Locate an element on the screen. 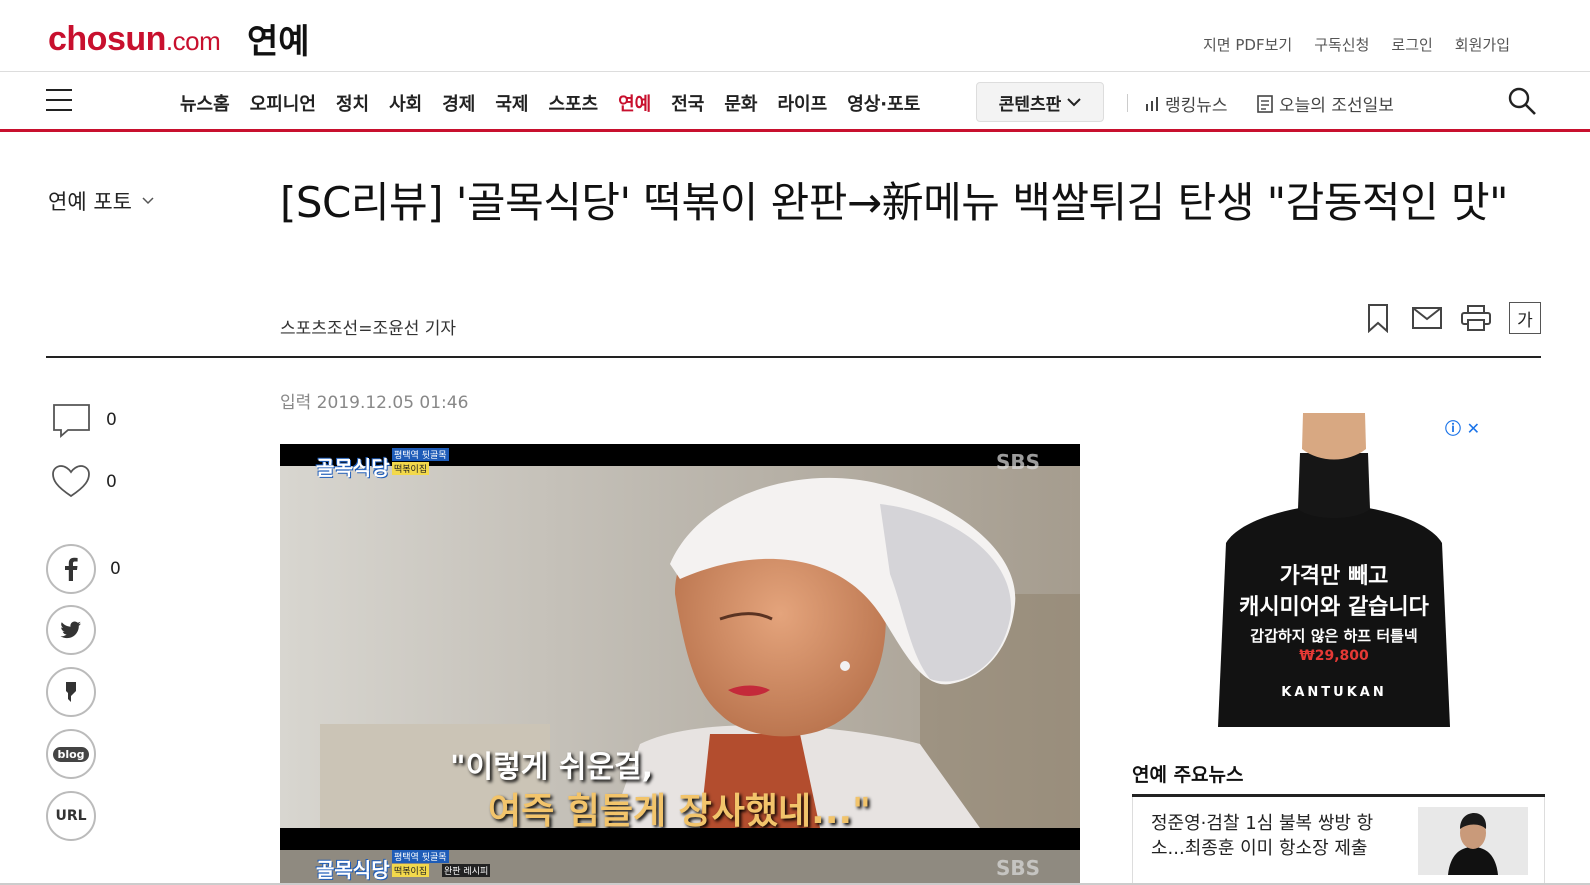 The height and width of the screenshot is (885, 1590). header-divider is located at coordinates (793, 357).